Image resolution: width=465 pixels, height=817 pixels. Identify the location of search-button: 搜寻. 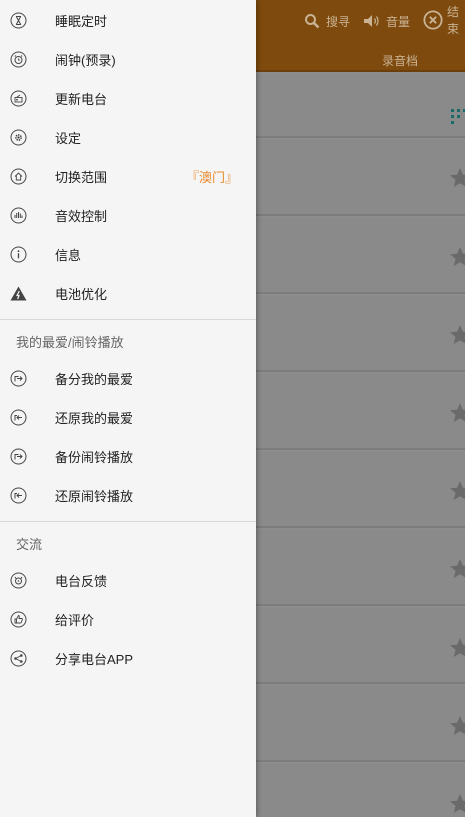
(326, 21).